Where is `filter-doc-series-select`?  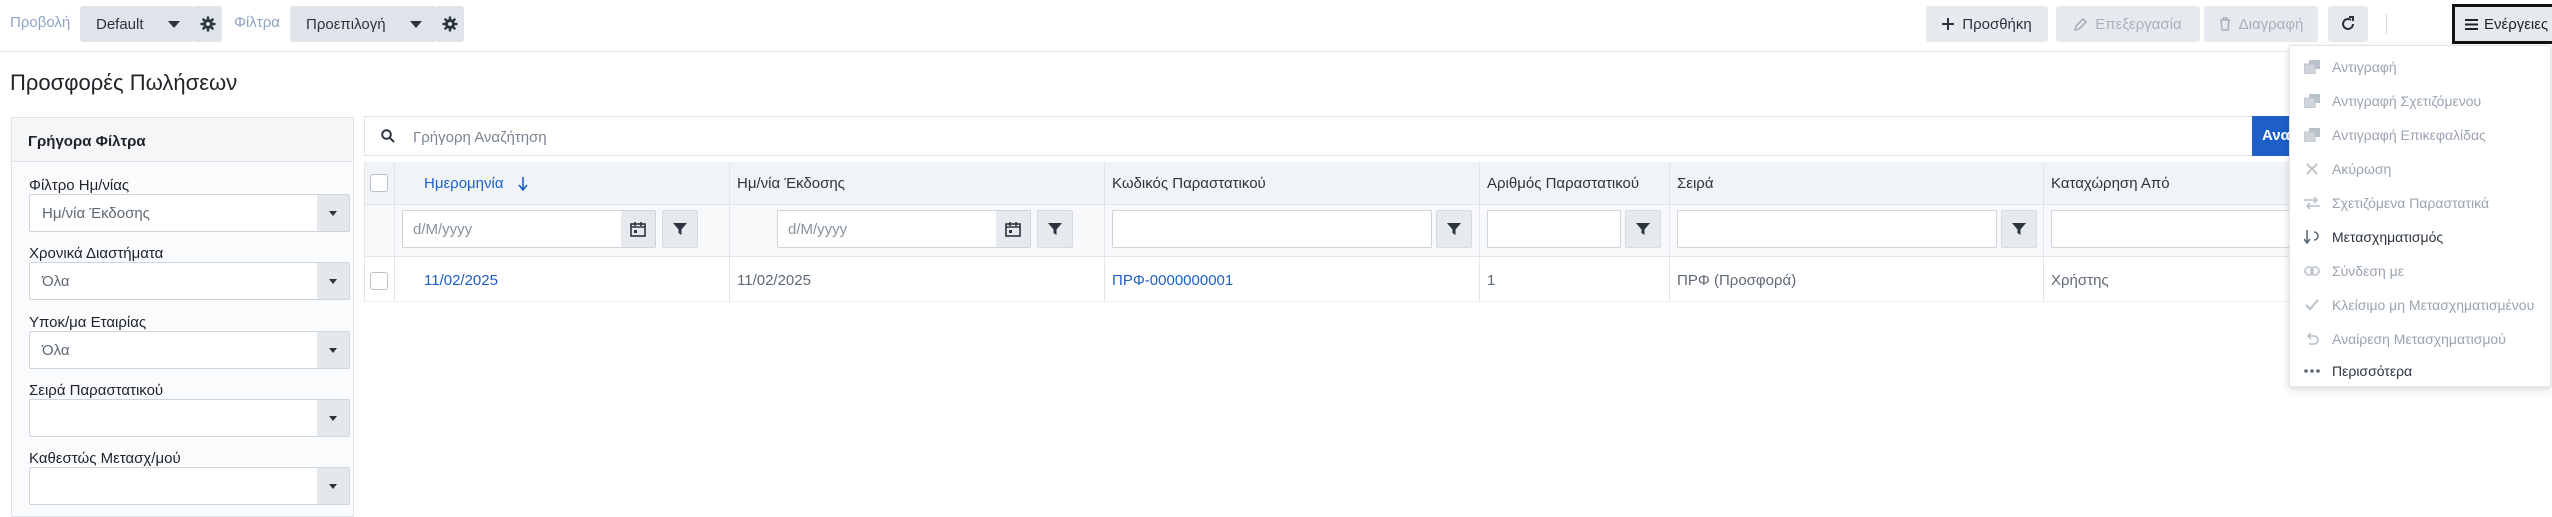 filter-doc-series-select is located at coordinates (189, 418).